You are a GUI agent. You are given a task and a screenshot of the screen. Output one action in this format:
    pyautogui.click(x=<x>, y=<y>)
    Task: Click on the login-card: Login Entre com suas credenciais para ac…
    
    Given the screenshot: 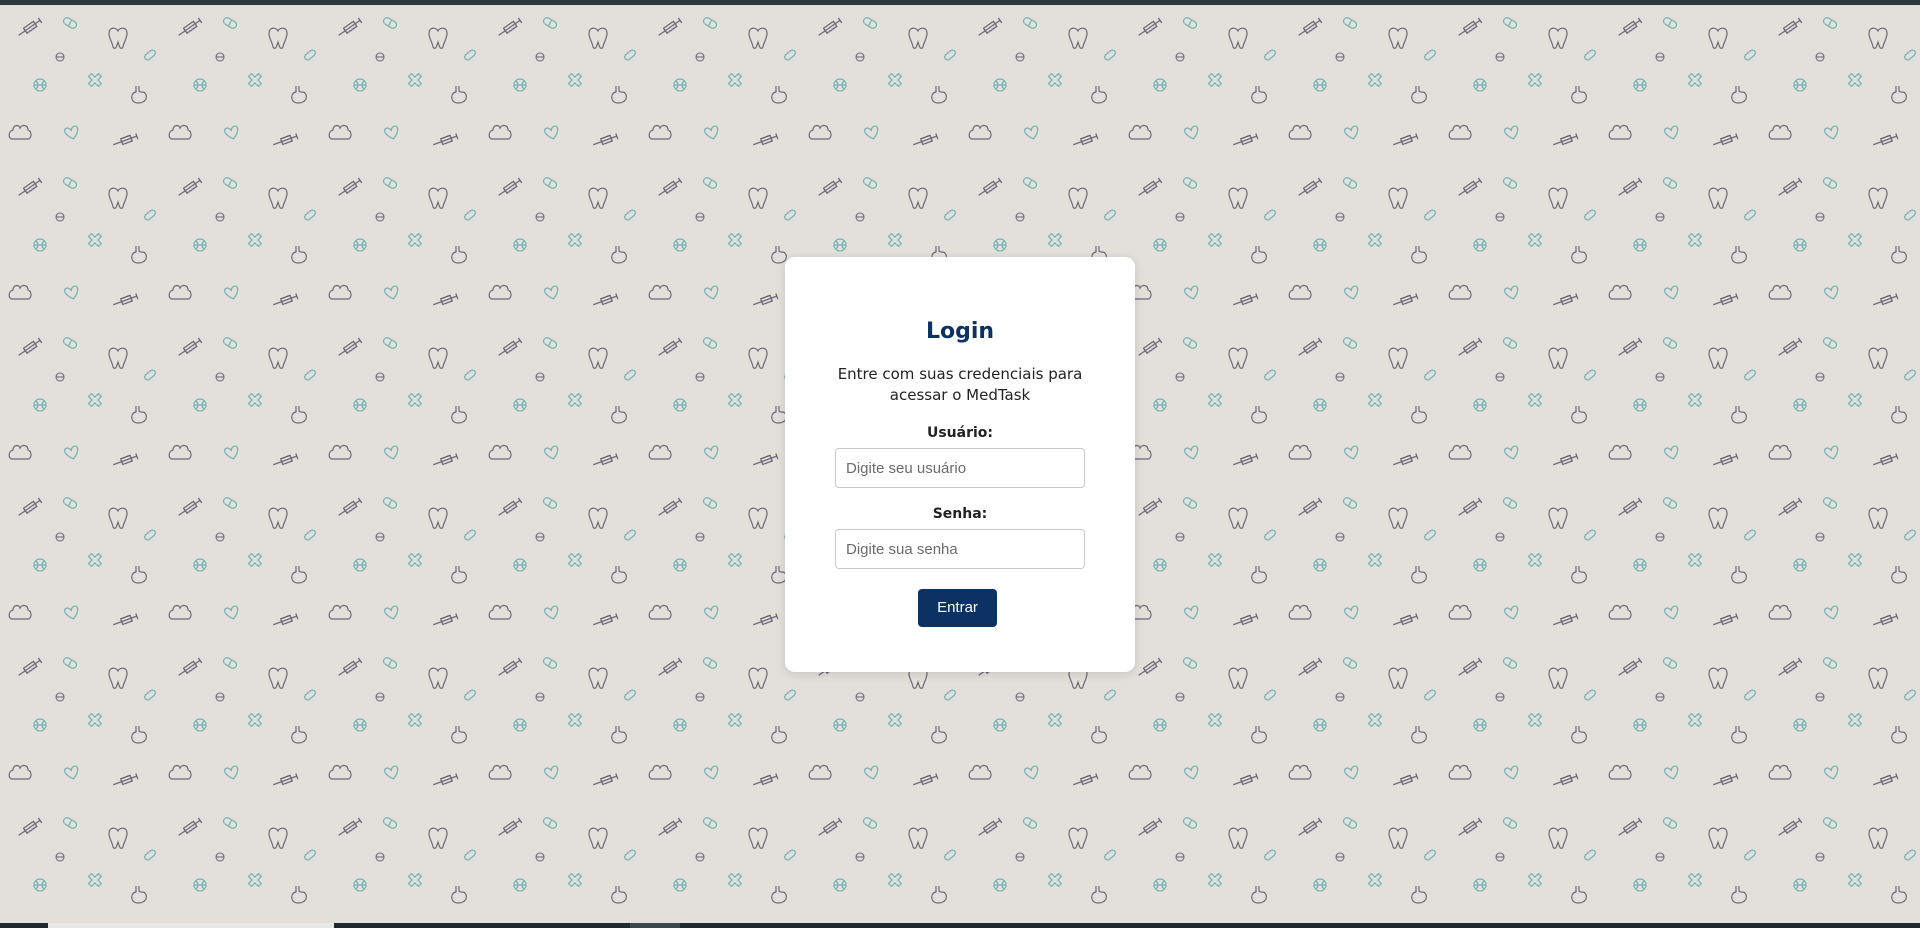 What is the action you would take?
    pyautogui.click(x=960, y=464)
    